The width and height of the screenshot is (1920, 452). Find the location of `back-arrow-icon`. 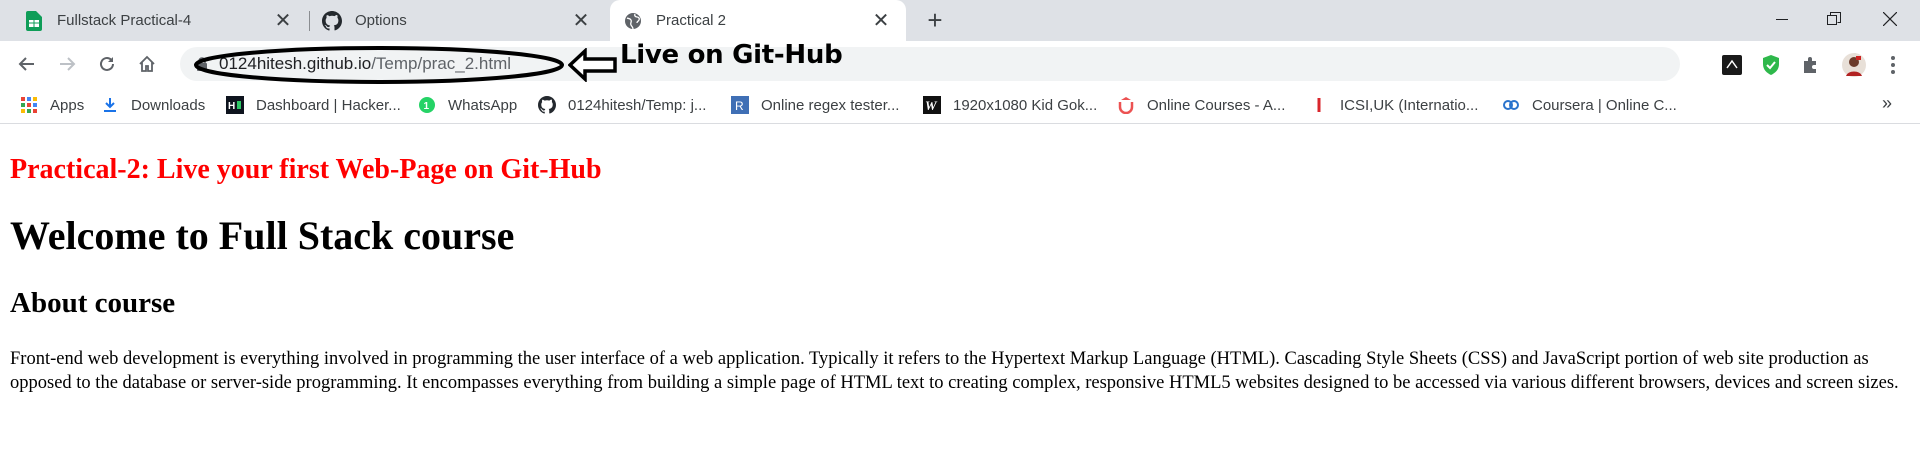

back-arrow-icon is located at coordinates (27, 64).